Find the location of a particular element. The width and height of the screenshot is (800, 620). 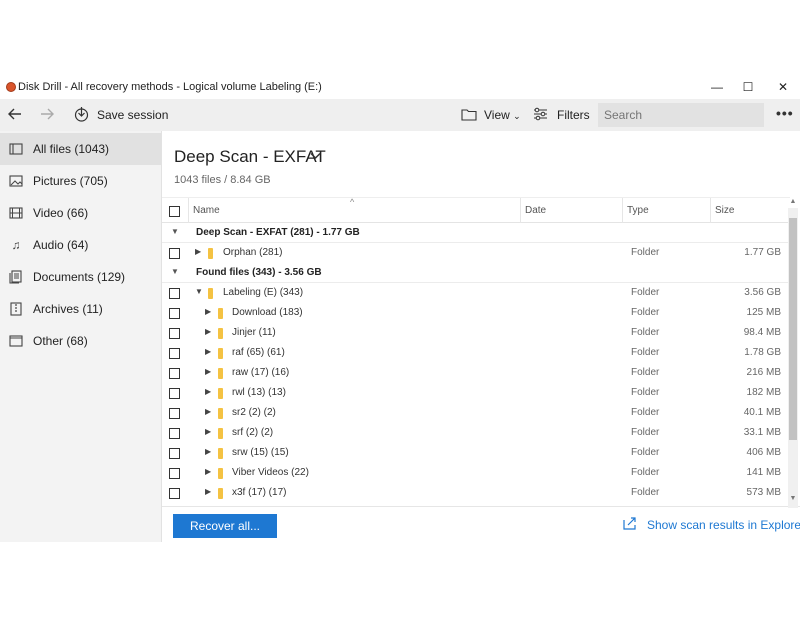

group-label: Found files (343) - 3.56 GB is located at coordinates (259, 272).